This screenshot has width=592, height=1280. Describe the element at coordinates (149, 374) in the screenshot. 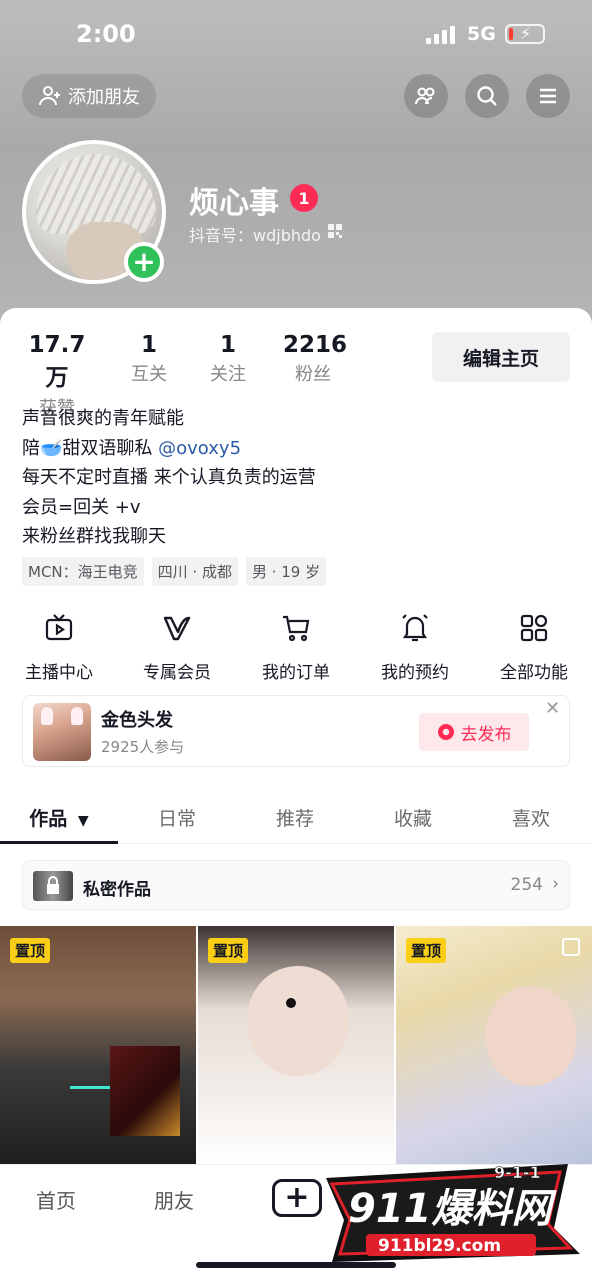

I see `stat-label: 互关` at that location.